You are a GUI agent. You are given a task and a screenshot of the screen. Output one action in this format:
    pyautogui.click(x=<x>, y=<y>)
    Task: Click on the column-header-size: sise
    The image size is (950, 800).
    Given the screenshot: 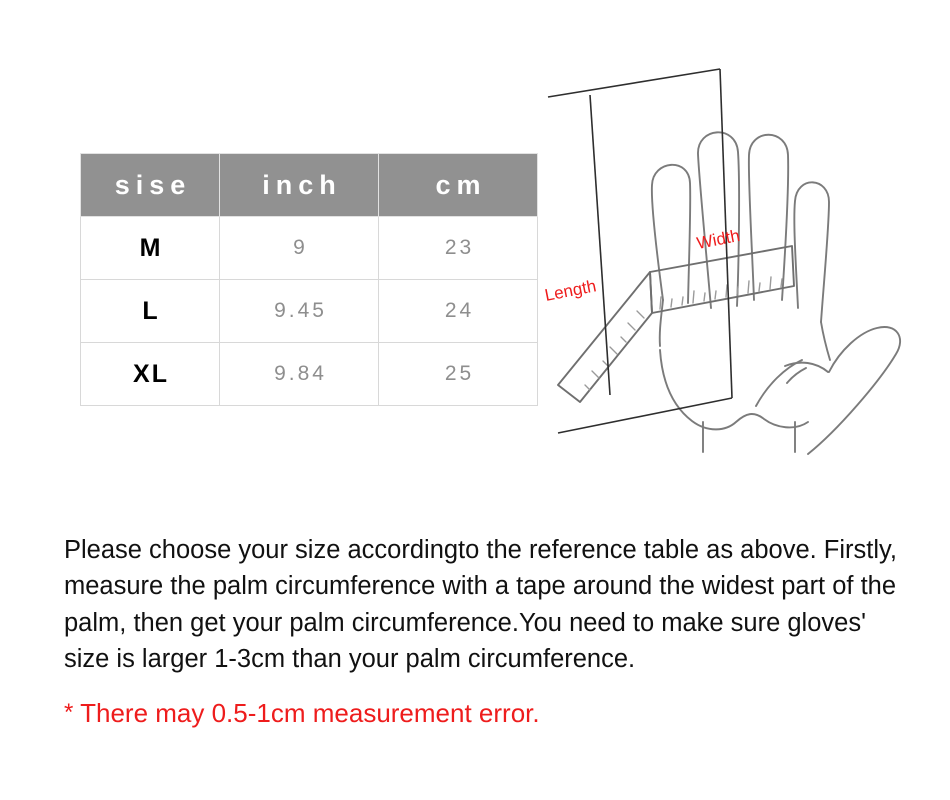 What is the action you would take?
    pyautogui.click(x=150, y=185)
    